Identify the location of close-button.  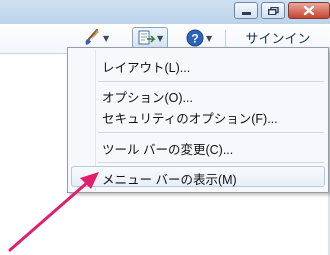
(309, 10).